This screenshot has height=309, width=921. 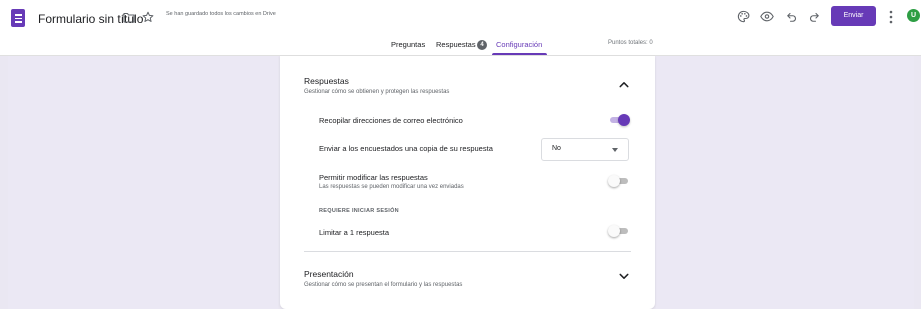 What do you see at coordinates (792, 17) in the screenshot?
I see `undo-icon` at bounding box center [792, 17].